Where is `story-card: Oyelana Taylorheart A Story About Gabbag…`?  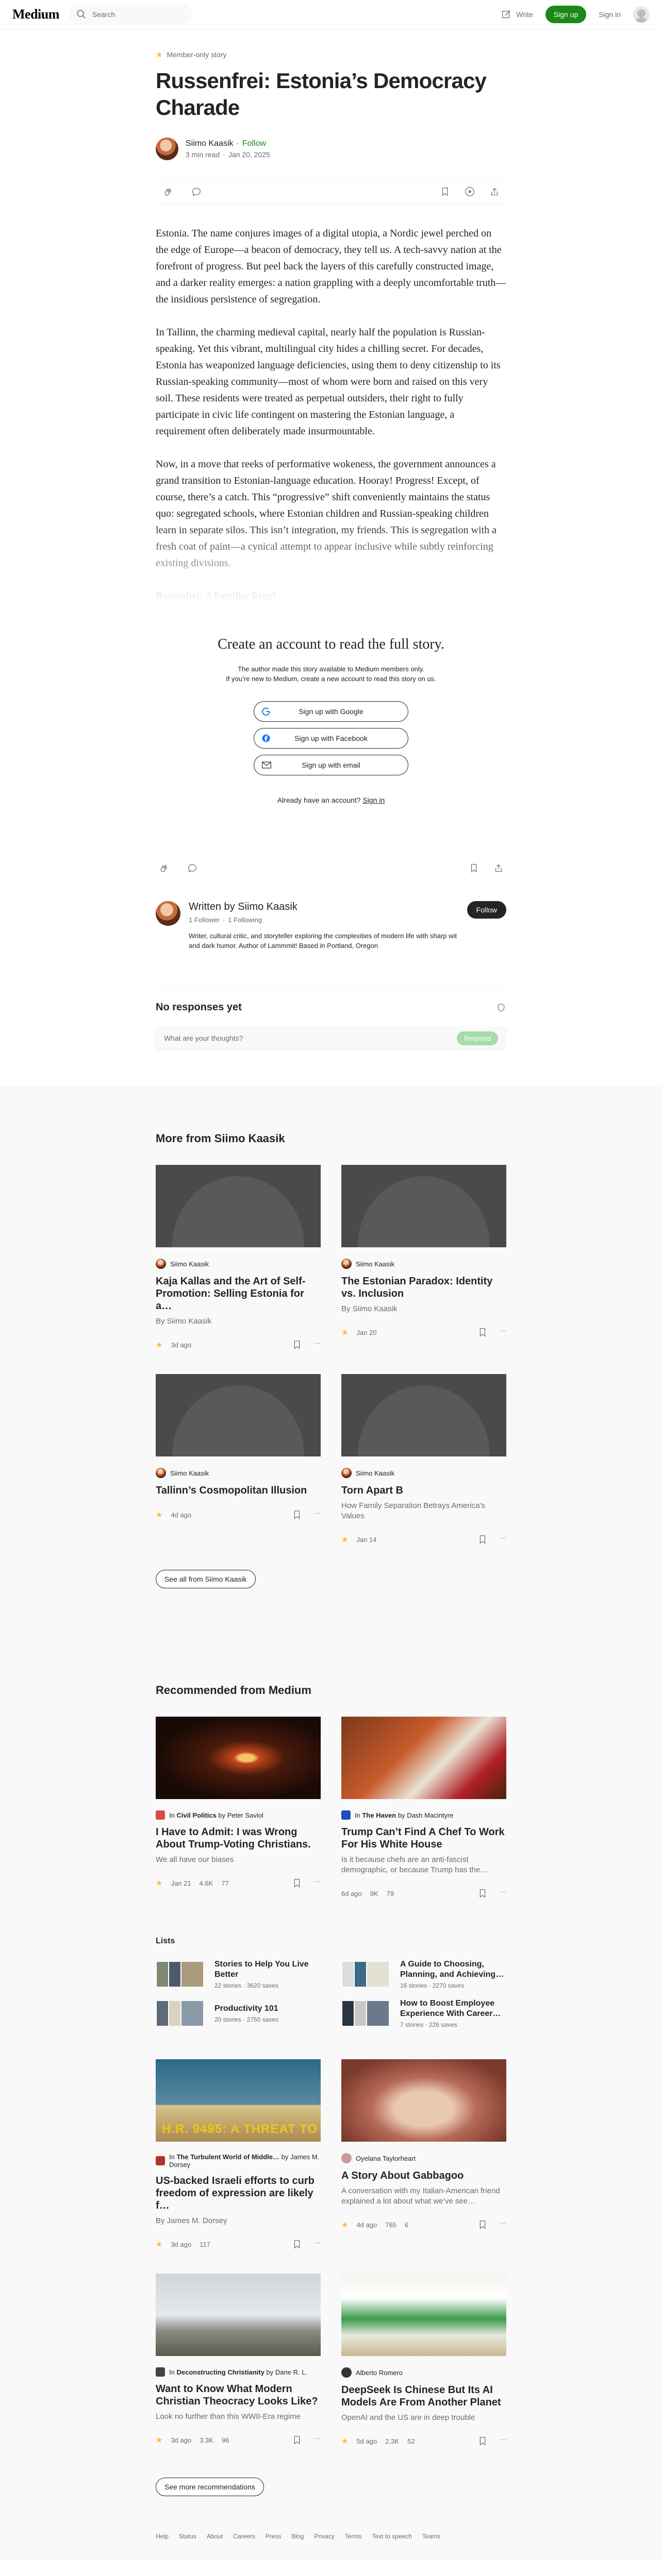
story-card: Oyelana Taylorheart A Story About Gabbag… is located at coordinates (423, 2154).